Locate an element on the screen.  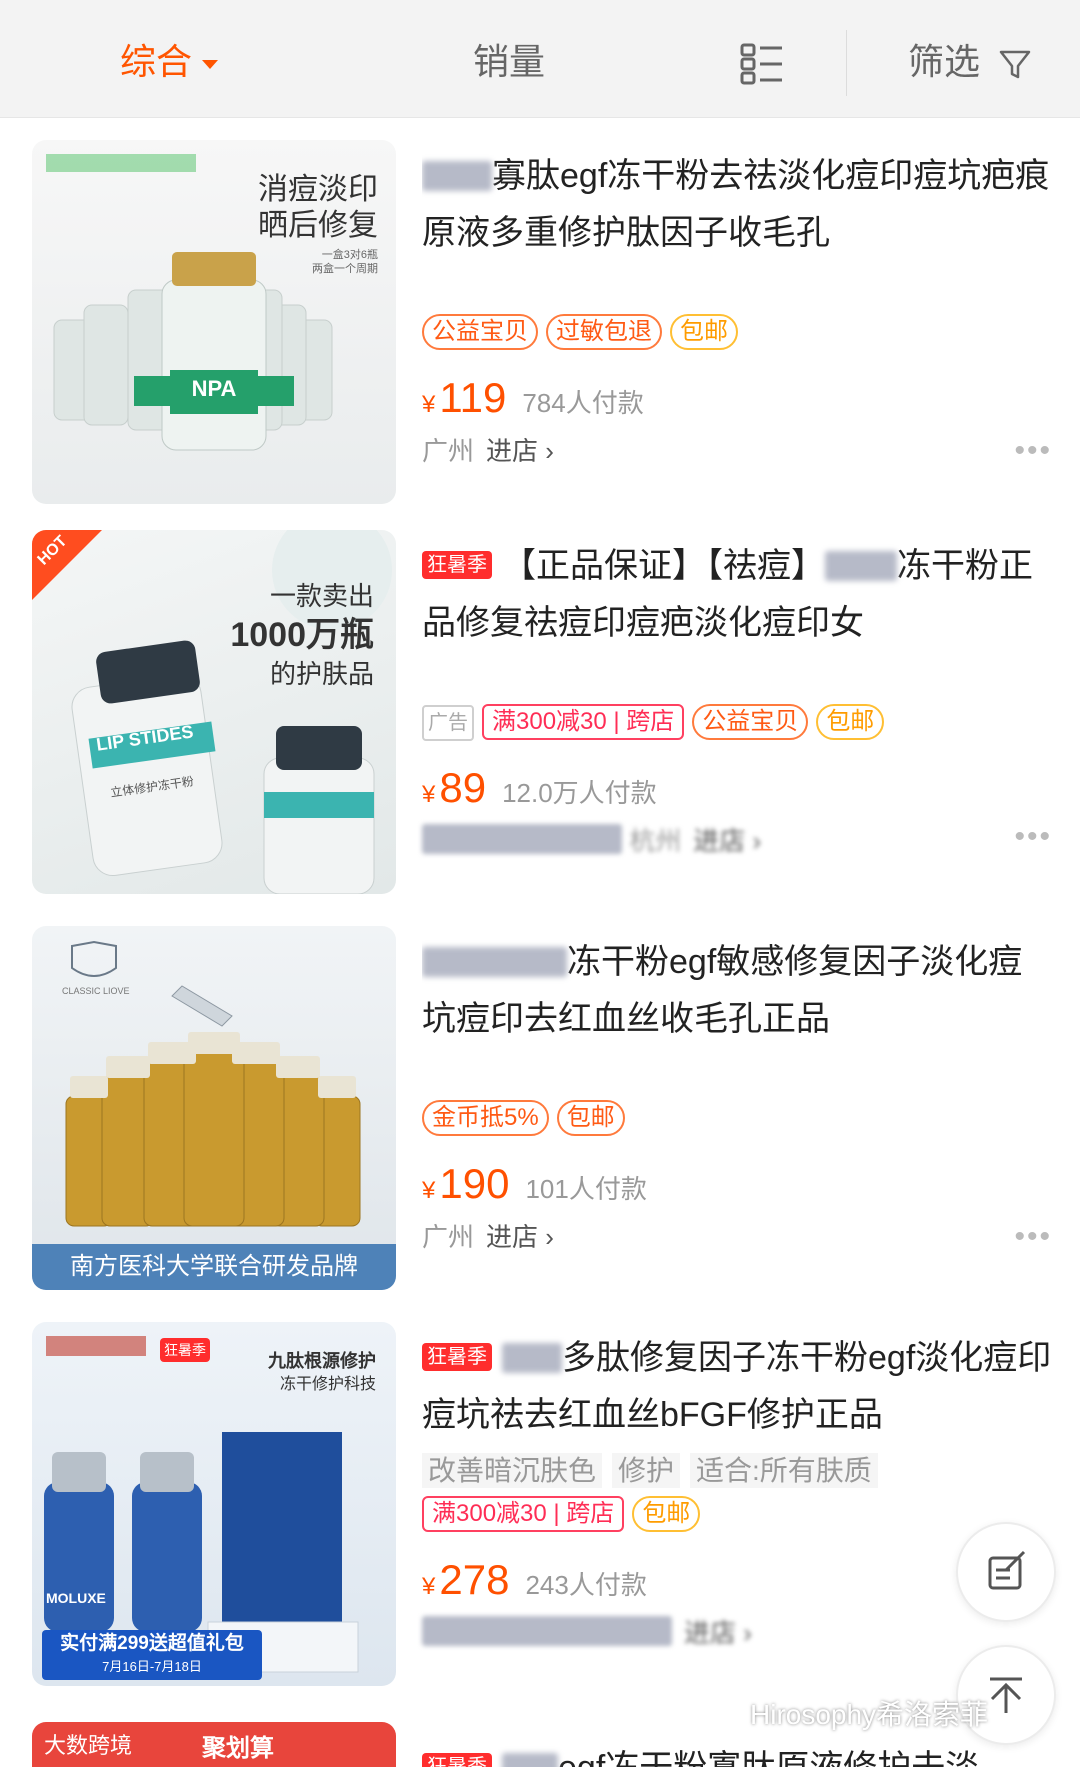
image-caption: 九肽根源修护 is located at coordinates (322, 1361).